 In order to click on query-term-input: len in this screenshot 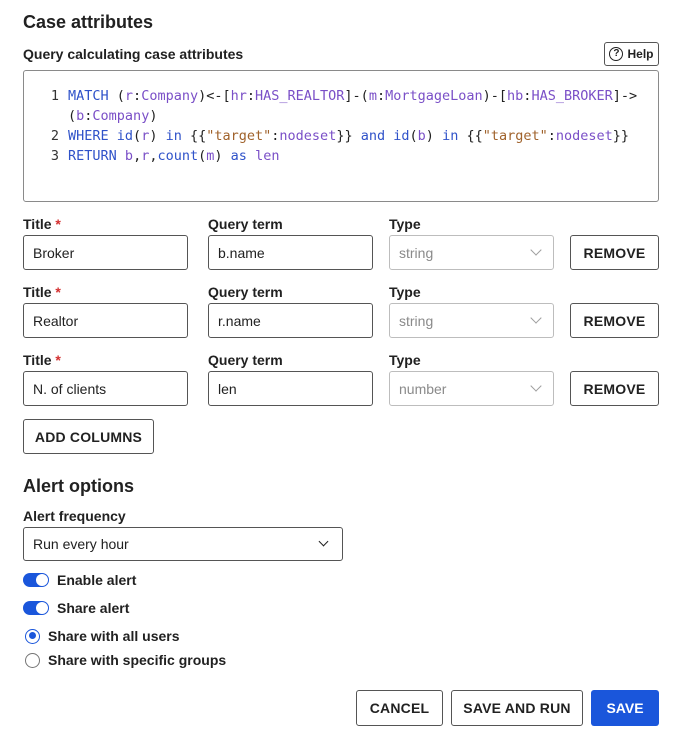, I will do `click(290, 388)`.